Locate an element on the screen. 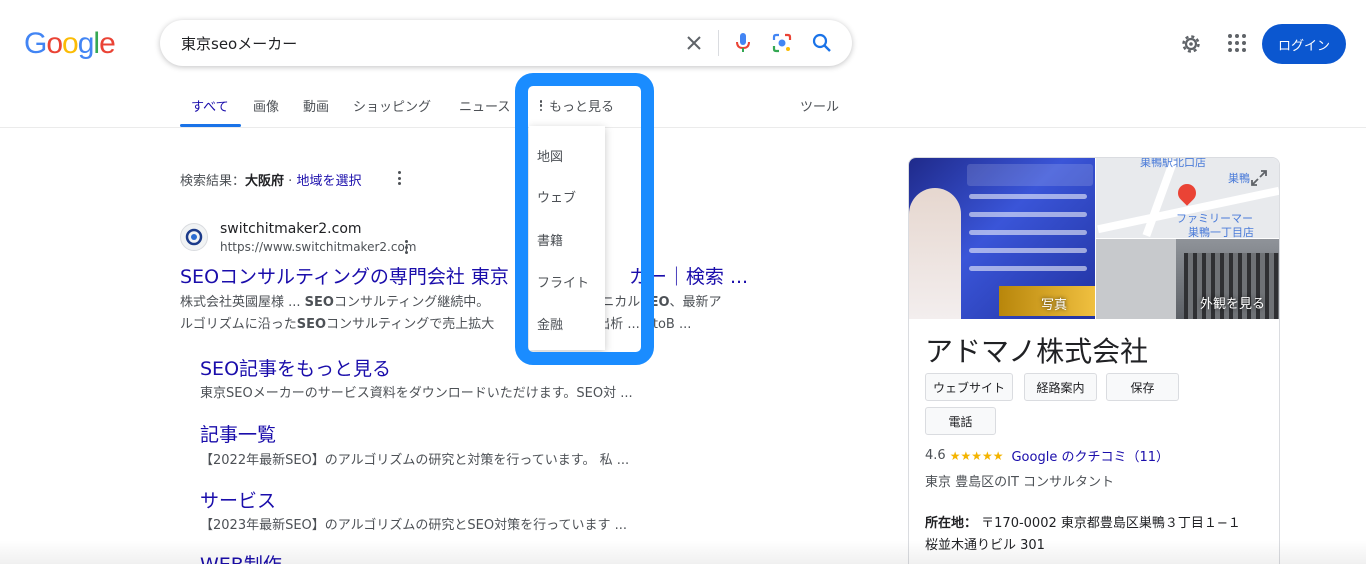 This screenshot has height=564, width=1366. kp-street-view: 外観を見る is located at coordinates (1187, 279).